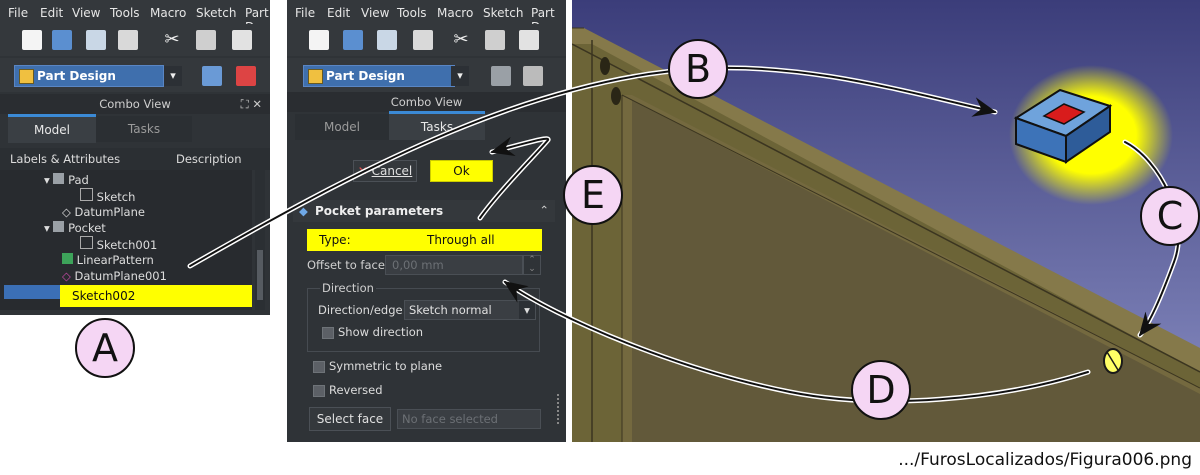  I want to click on marker-d: D, so click(881, 390).